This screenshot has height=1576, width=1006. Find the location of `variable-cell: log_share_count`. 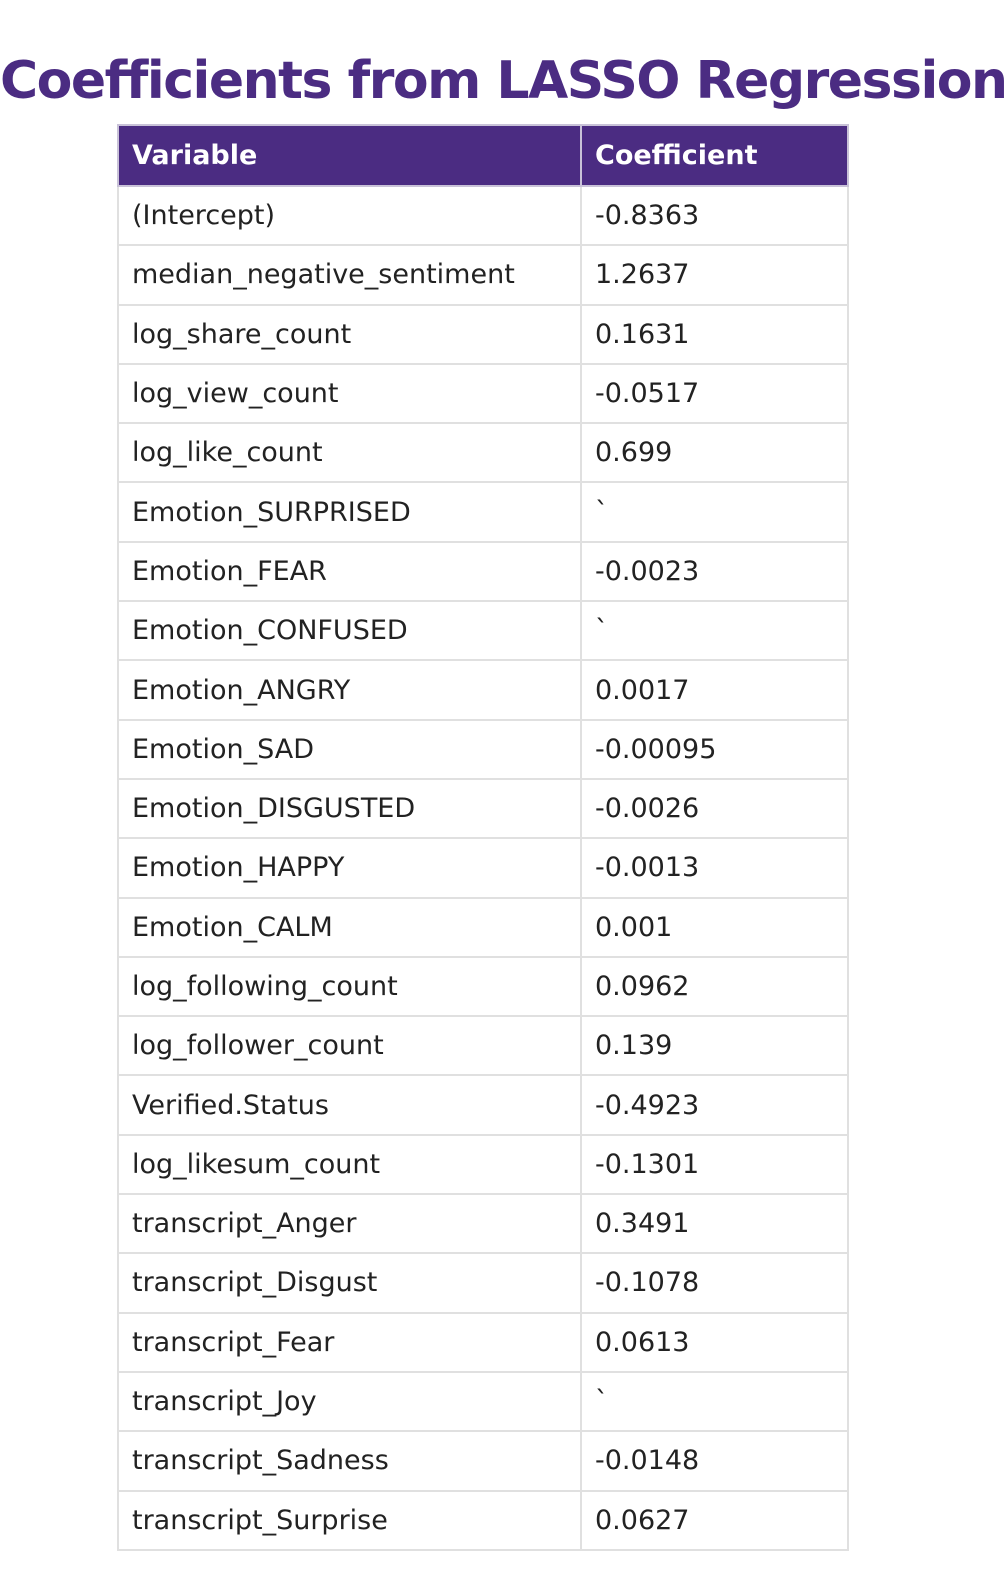

variable-cell: log_share_count is located at coordinates (349, 334).